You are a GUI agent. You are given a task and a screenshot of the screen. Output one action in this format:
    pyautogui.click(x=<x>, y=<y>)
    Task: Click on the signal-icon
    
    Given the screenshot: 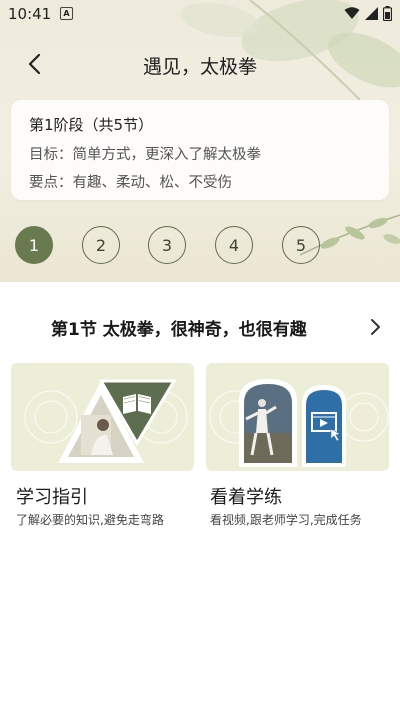 What is the action you would take?
    pyautogui.click(x=371, y=13)
    